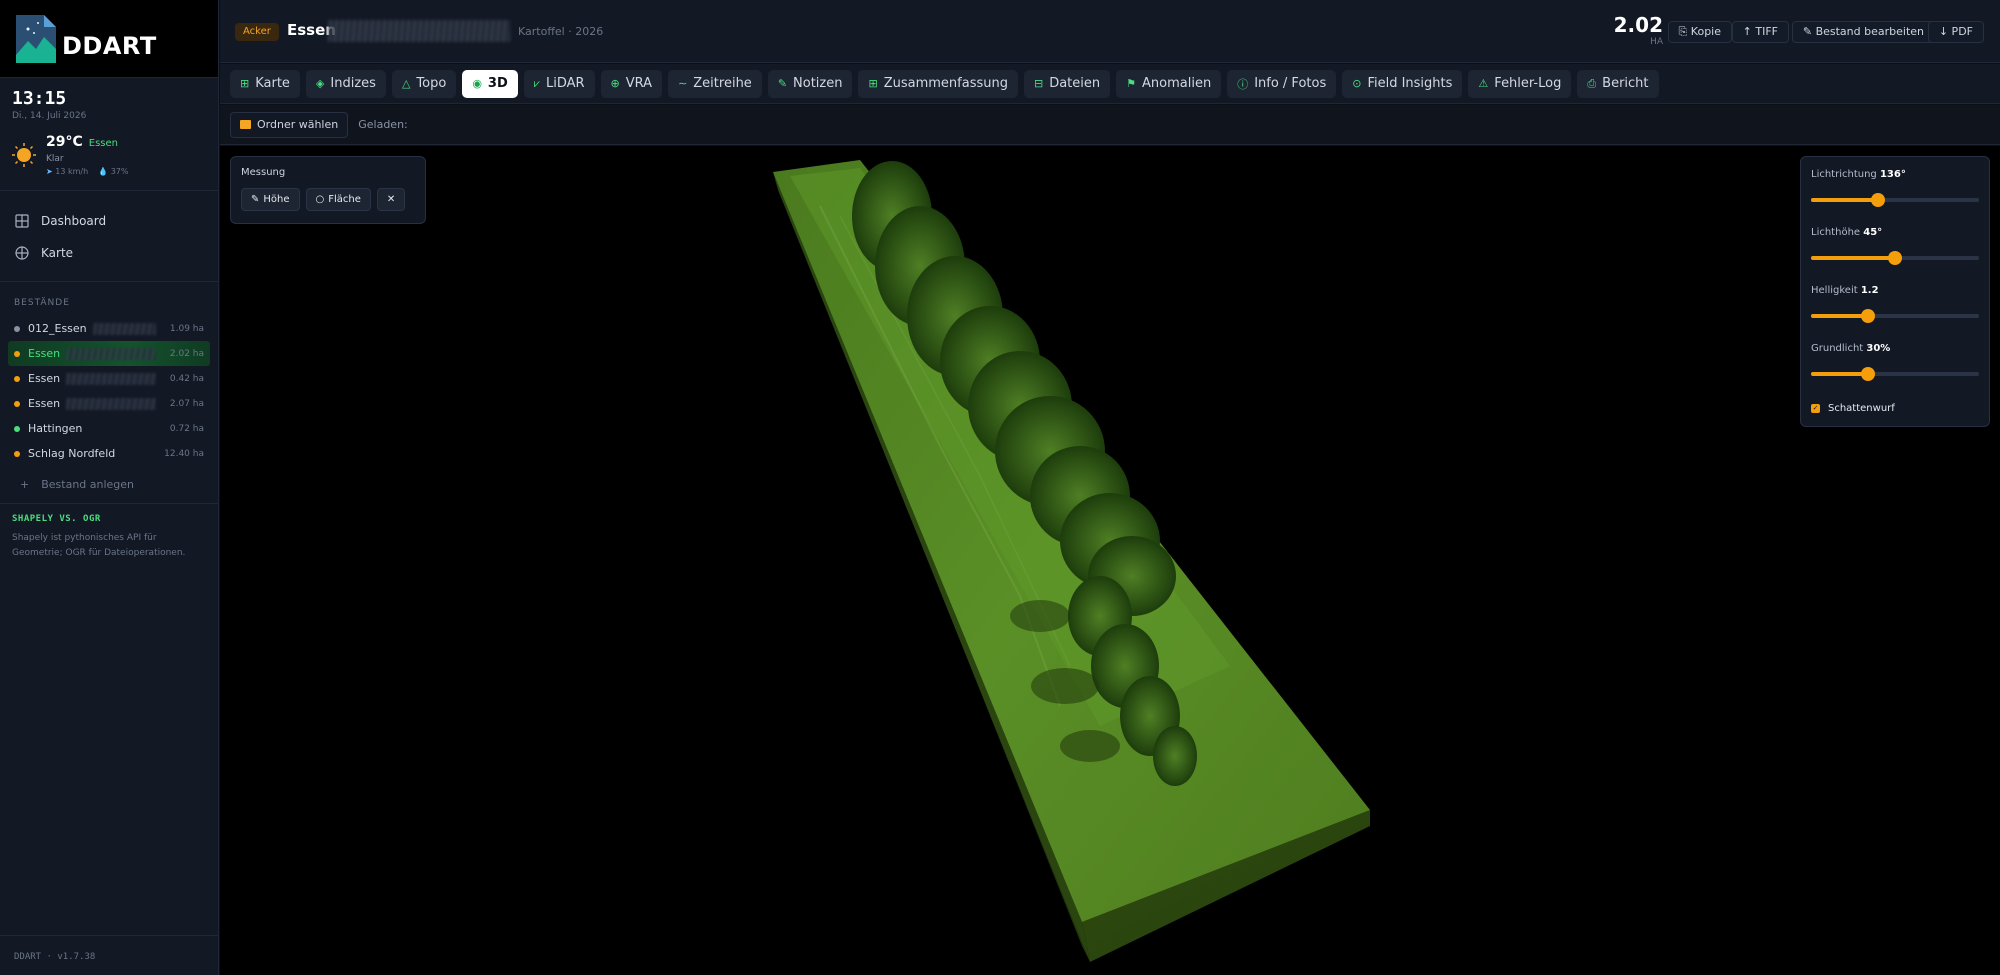  I want to click on tab-bericht: ⎙ Bericht, so click(1618, 83).